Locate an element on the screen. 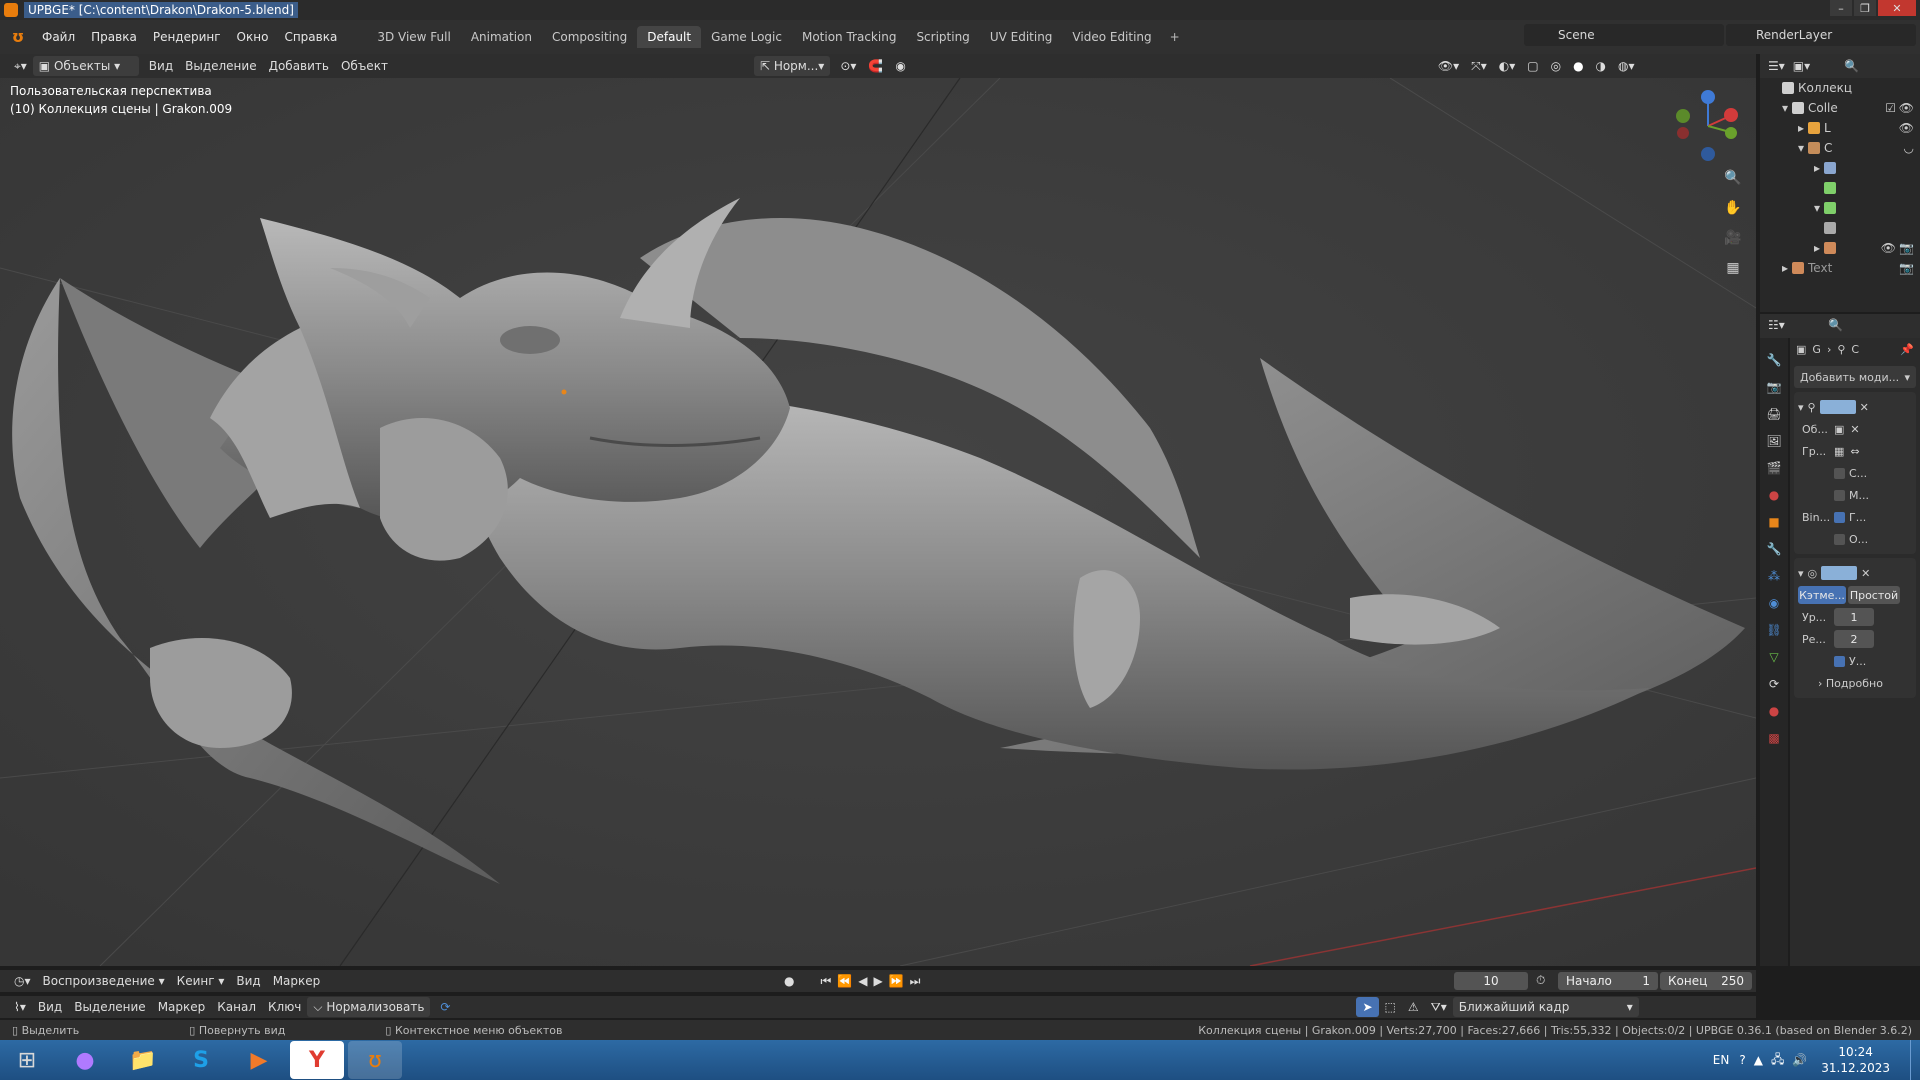  invert-icon: ⇔ is located at coordinates (1854, 451).